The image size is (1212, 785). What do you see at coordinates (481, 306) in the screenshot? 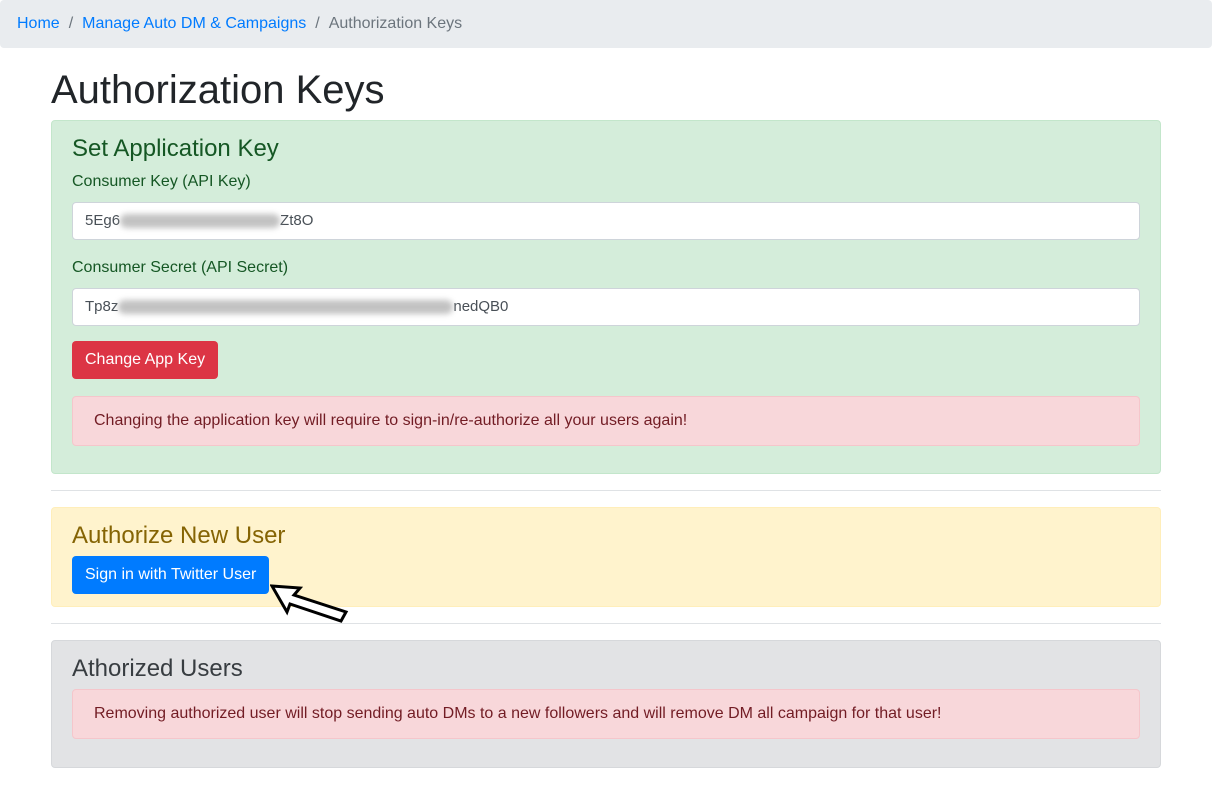
I see `consumer-secret-suffix: nedQB0` at bounding box center [481, 306].